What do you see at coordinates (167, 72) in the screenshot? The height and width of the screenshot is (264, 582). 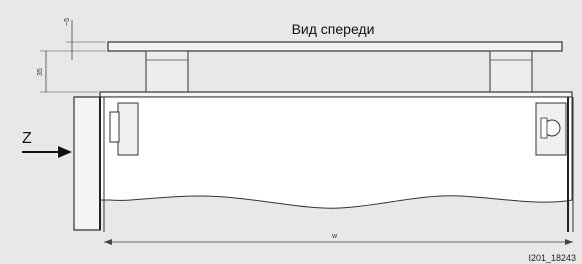 I see `left-bracket` at bounding box center [167, 72].